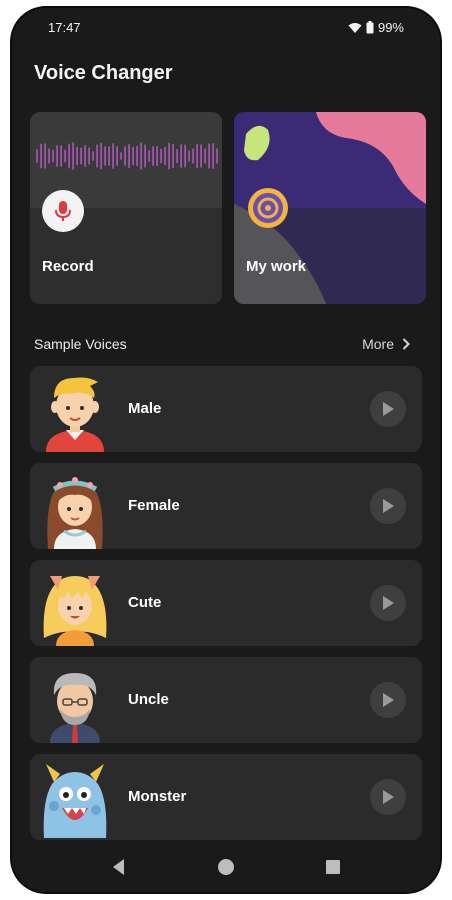  What do you see at coordinates (126, 208) in the screenshot?
I see `record-card: Record` at bounding box center [126, 208].